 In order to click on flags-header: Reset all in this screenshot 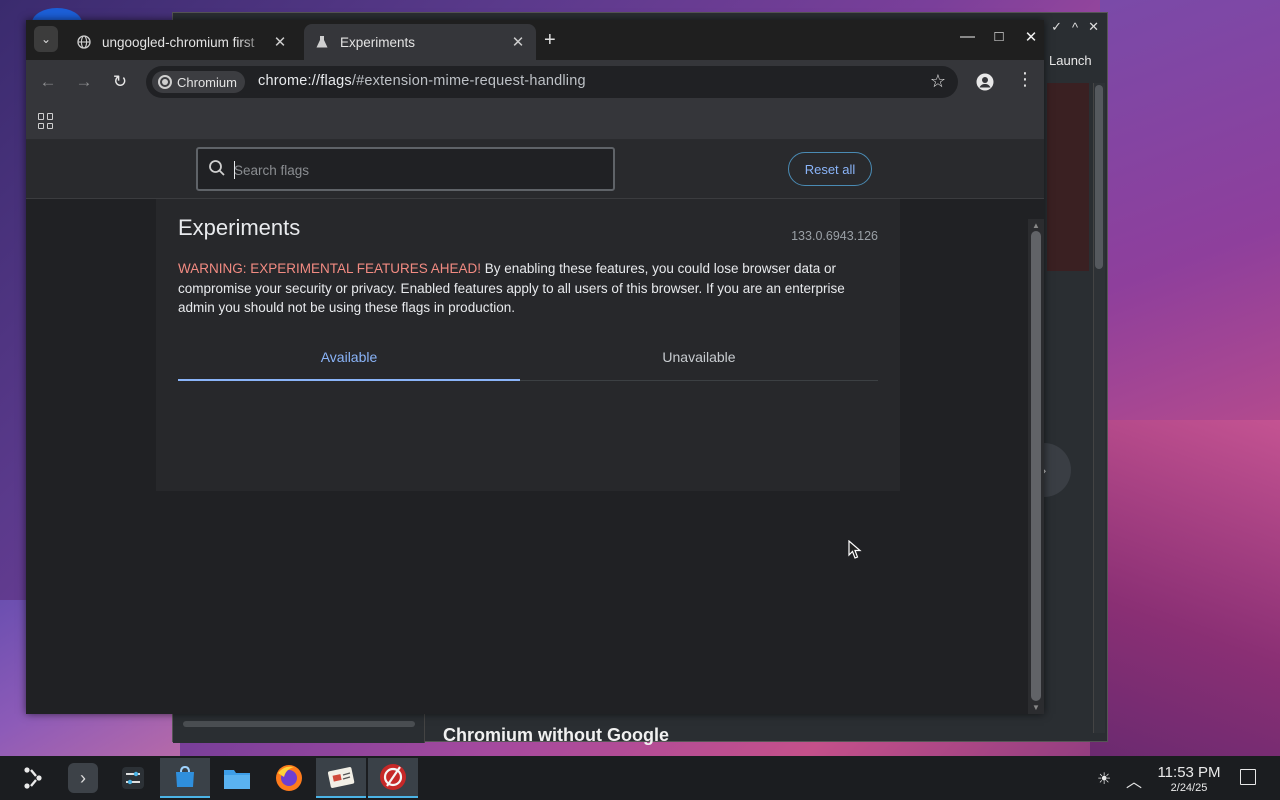, I will do `click(535, 169)`.